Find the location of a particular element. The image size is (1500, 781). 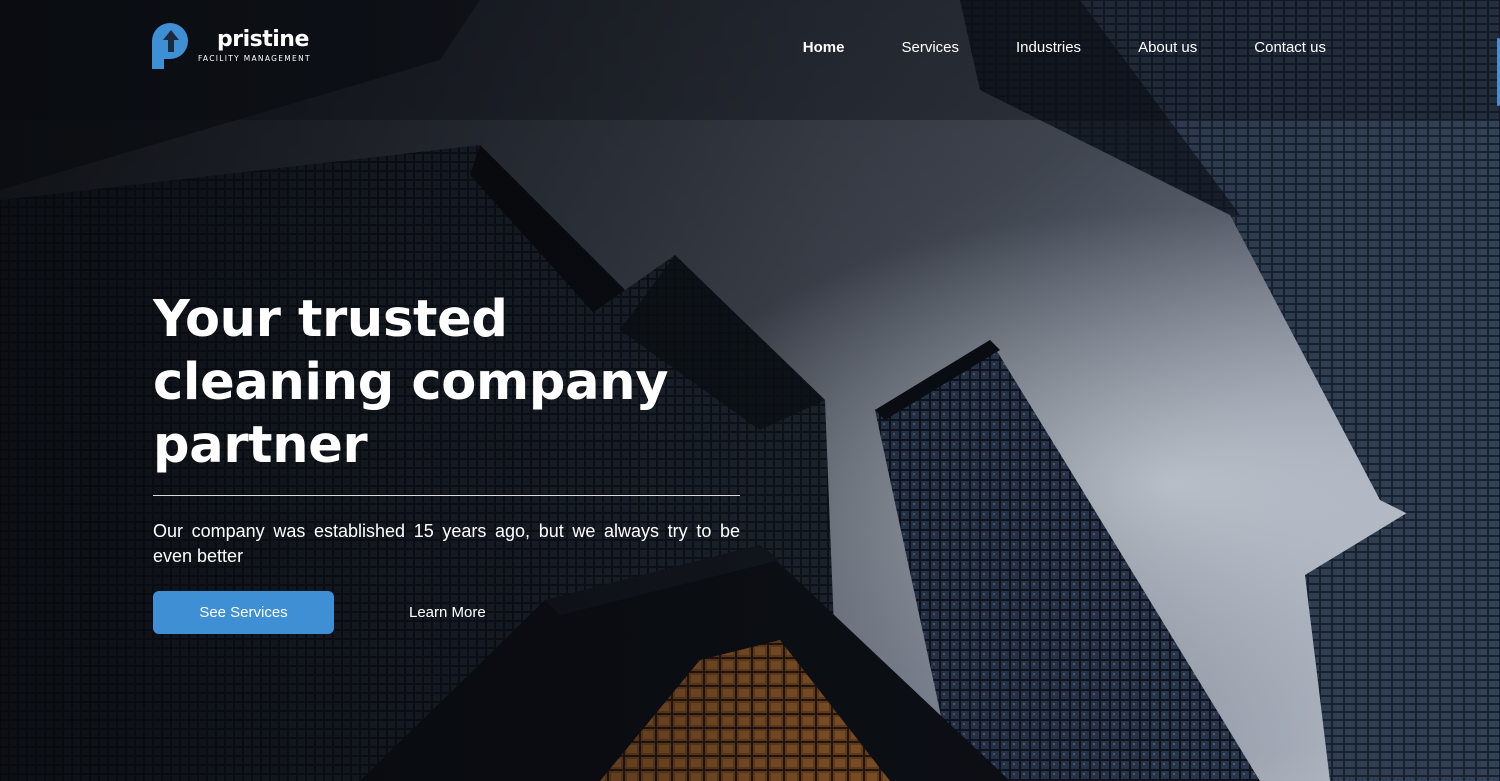

learn-more-link: Learn More is located at coordinates (447, 613).